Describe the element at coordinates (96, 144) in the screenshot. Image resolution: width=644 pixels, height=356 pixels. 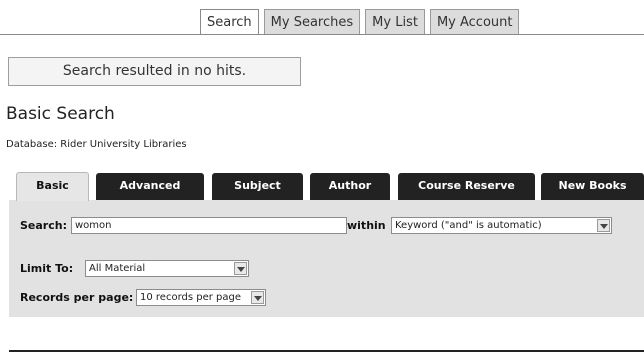
I see `database-label: Database: Rider University Libraries` at that location.